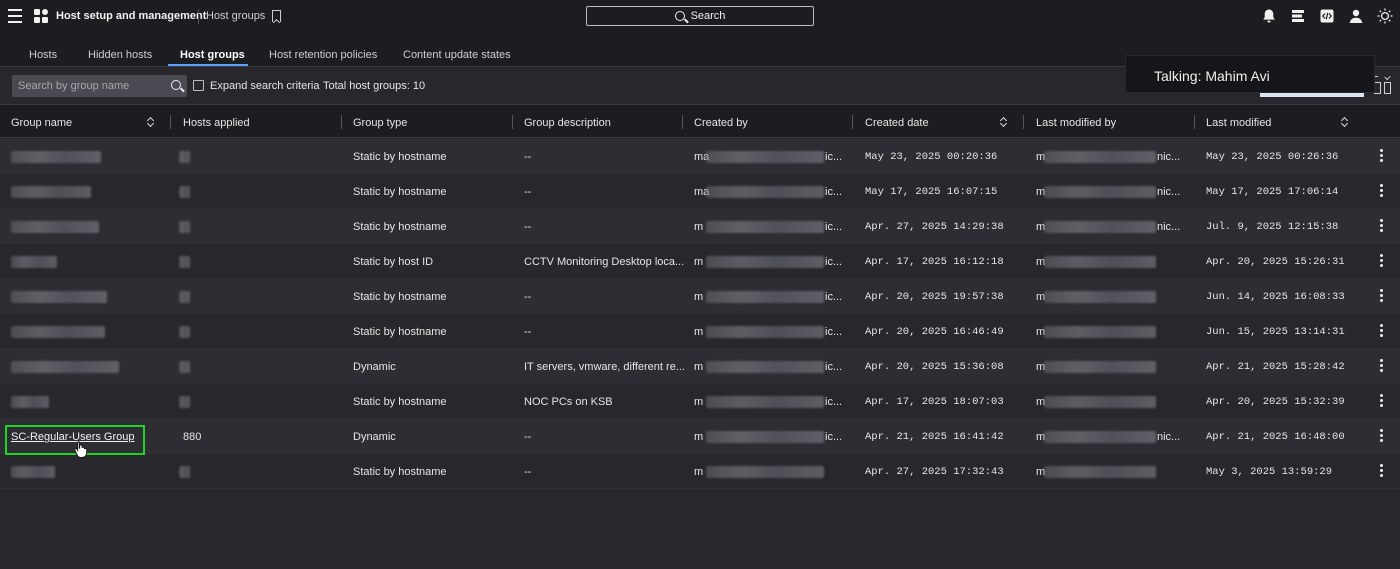 The width and height of the screenshot is (1400, 569). Describe the element at coordinates (934, 472) in the screenshot. I see `created-date-value: Apr. 27, 2025 17:32:43` at that location.